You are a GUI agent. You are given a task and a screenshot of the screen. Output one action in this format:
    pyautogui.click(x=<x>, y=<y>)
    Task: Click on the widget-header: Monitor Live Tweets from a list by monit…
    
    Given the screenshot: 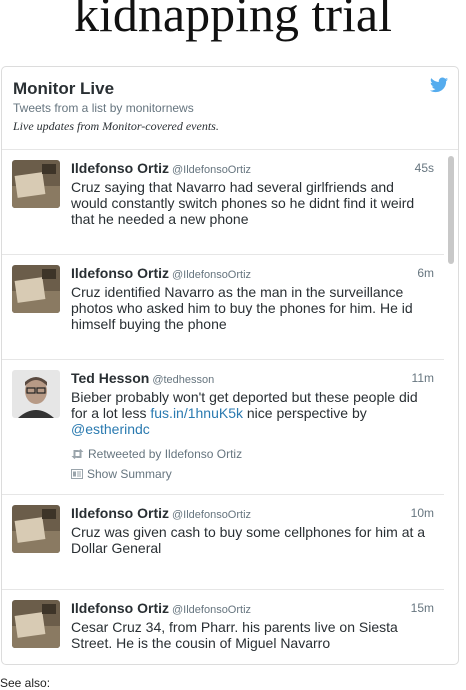 What is the action you would take?
    pyautogui.click(x=230, y=108)
    